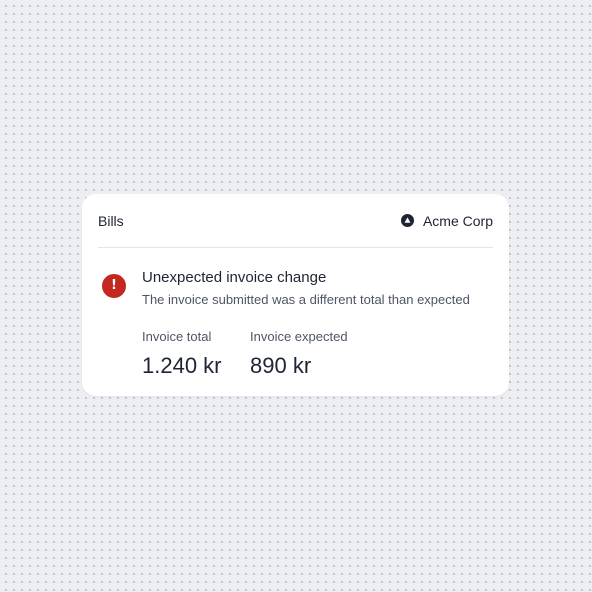 The image size is (592, 592). Describe the element at coordinates (299, 336) in the screenshot. I see `invoice-expected-label: Invoice expected` at that location.